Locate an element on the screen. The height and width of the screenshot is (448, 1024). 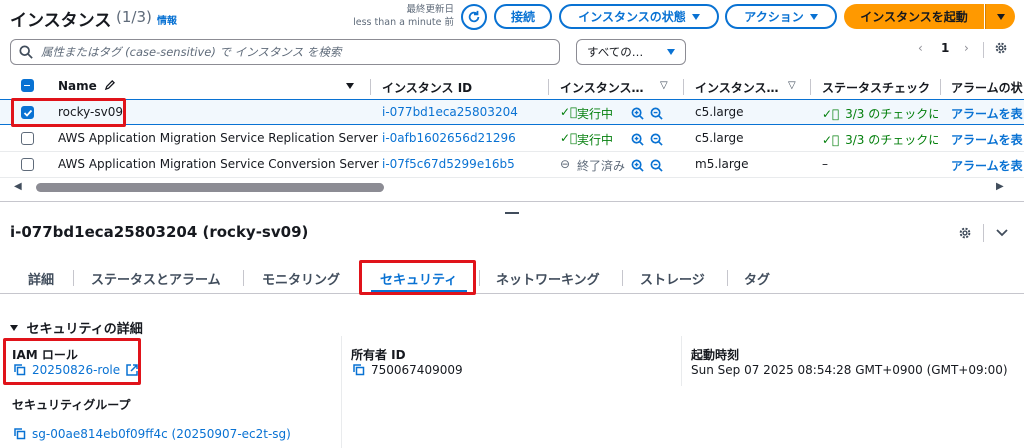
column-header-name: Name is located at coordinates (86, 86).